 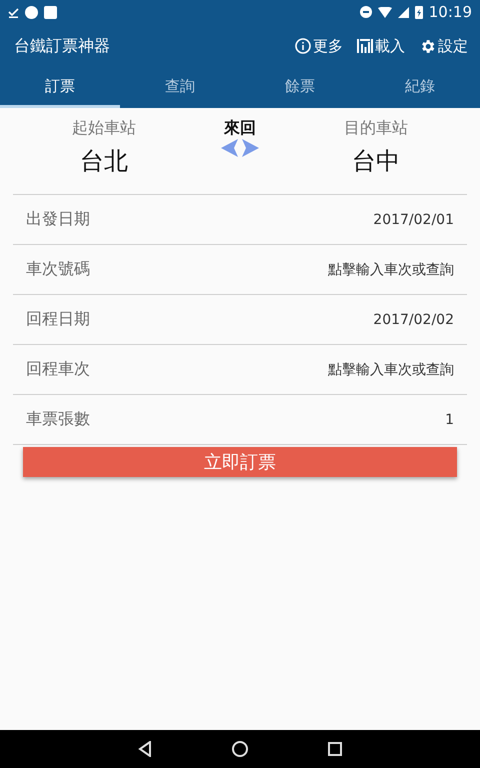 What do you see at coordinates (104, 161) in the screenshot?
I see `origin-station: 台北` at bounding box center [104, 161].